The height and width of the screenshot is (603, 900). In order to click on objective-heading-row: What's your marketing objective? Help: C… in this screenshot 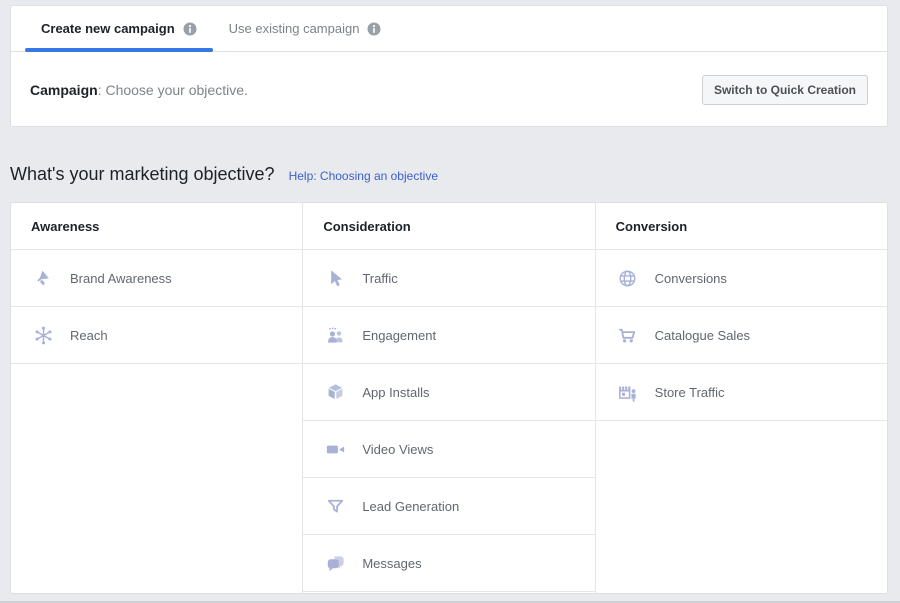, I will do `click(224, 174)`.